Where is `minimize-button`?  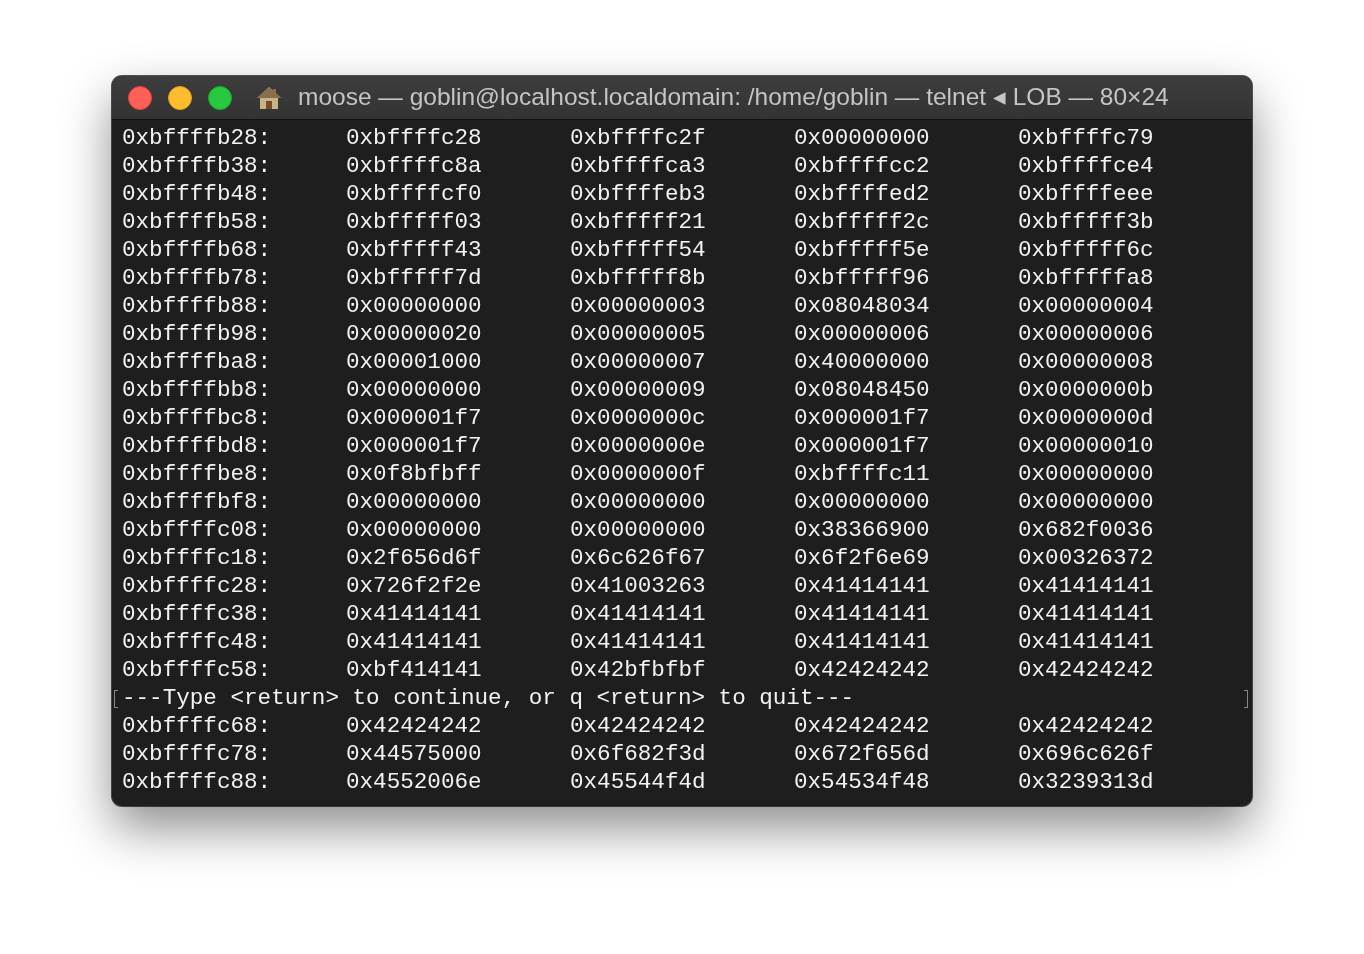
minimize-button is located at coordinates (180, 97).